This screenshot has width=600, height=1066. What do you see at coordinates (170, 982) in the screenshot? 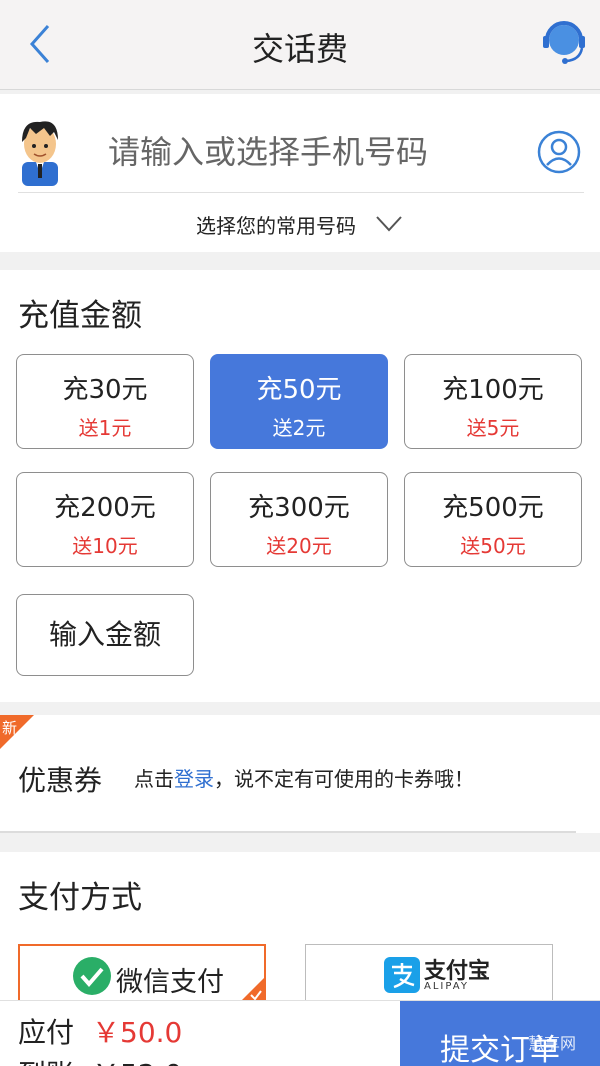
I see `wechat-pay-label: 微信支付` at bounding box center [170, 982].